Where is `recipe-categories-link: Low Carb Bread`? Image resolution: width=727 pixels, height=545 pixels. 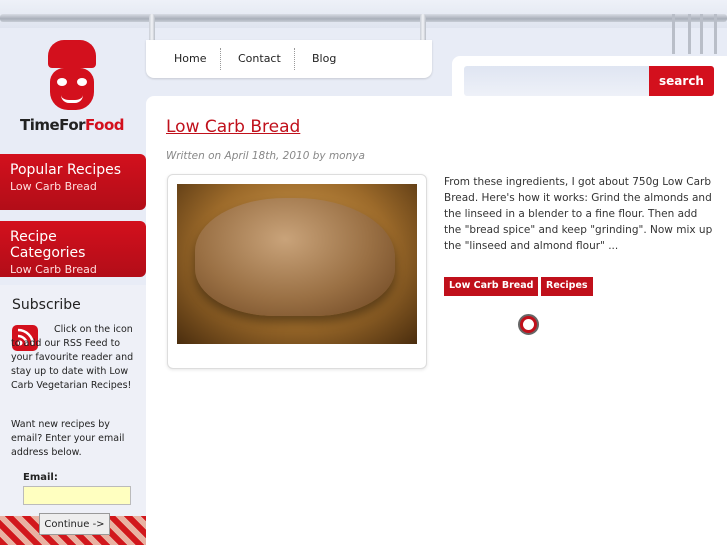
recipe-categories-link: Low Carb Bread is located at coordinates (73, 269).